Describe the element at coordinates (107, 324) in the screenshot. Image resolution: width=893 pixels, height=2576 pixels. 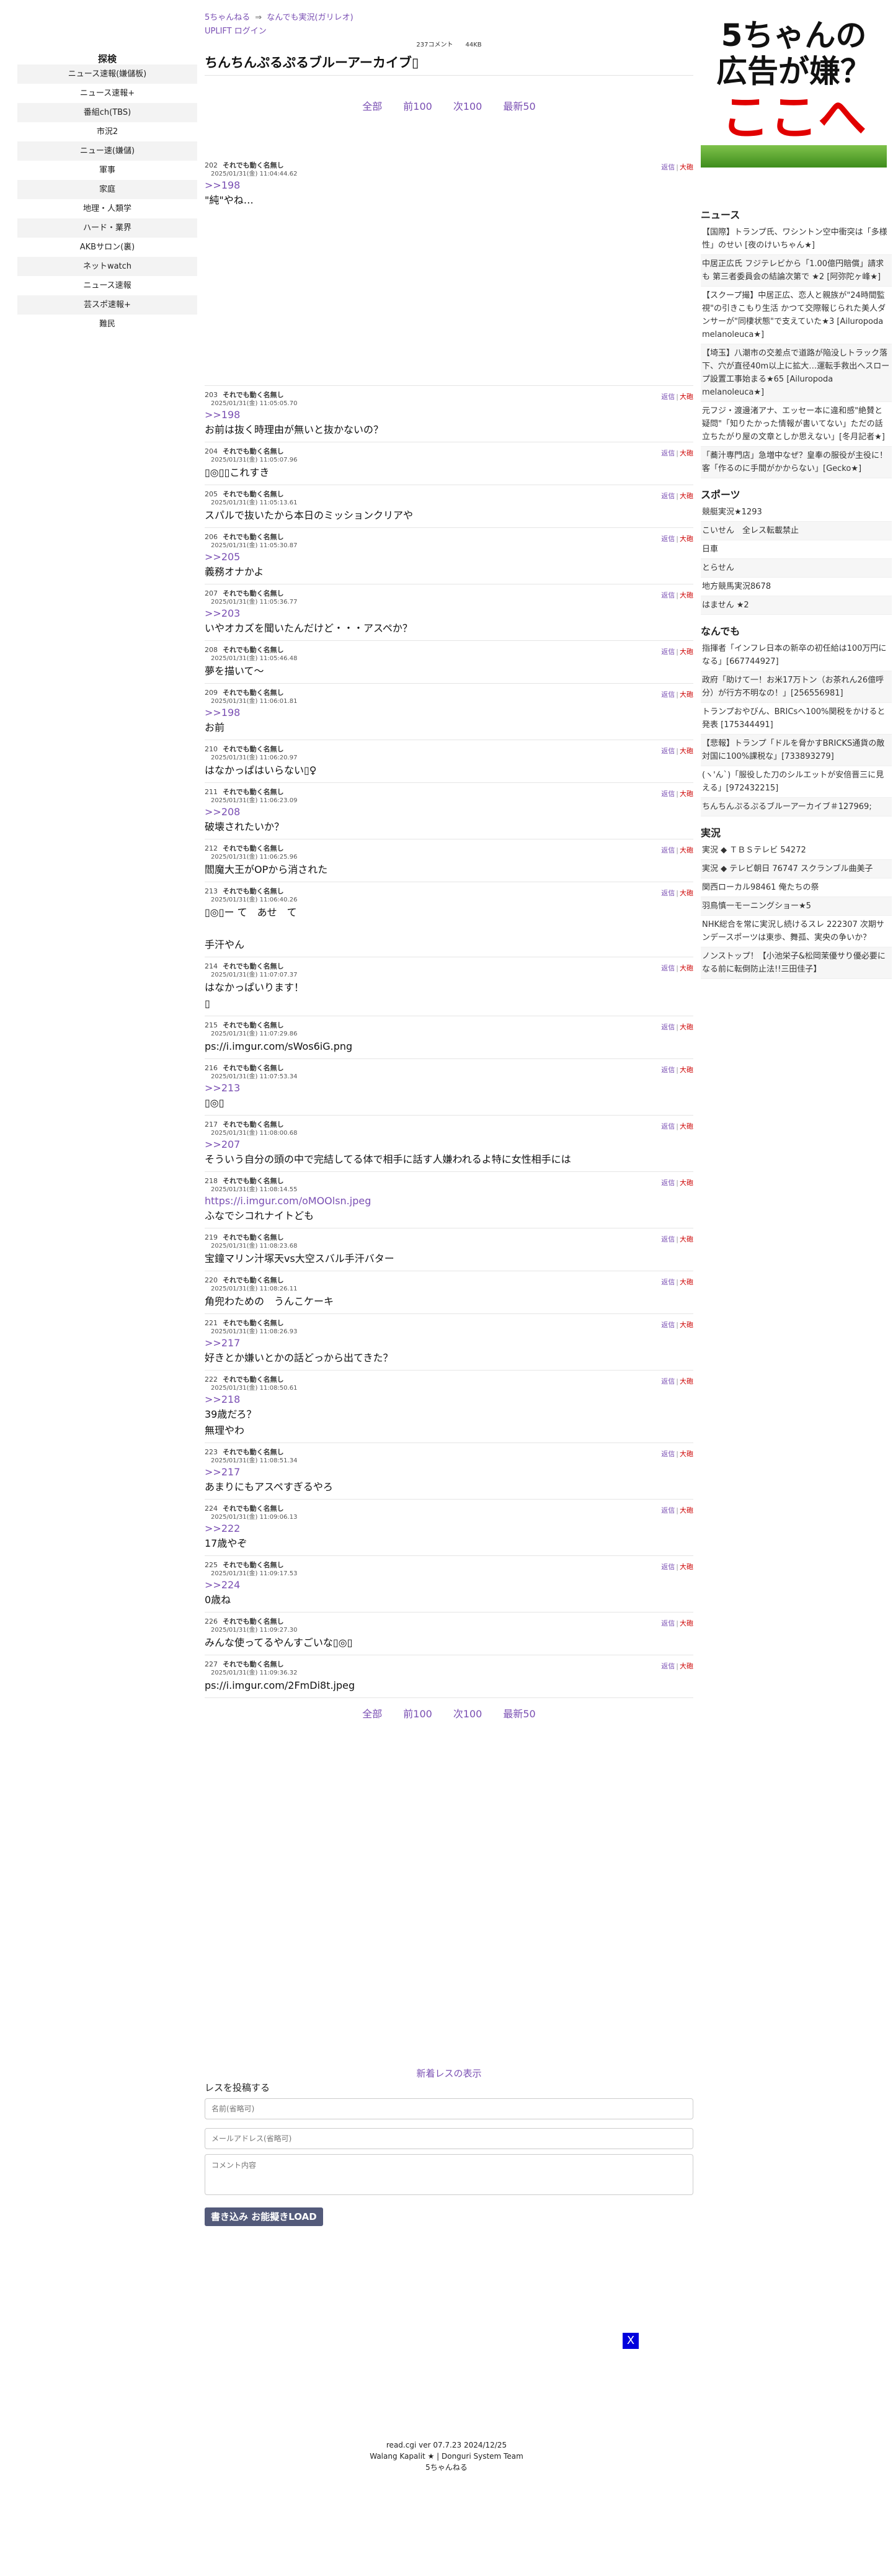
I see `nav-item: 難民` at that location.